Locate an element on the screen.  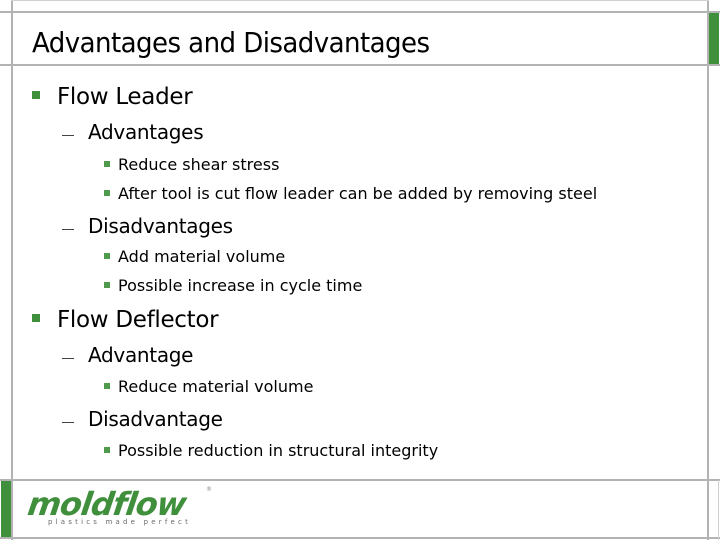
bullet-flow-deflector: Flow Deflector is located at coordinates (125, 320).